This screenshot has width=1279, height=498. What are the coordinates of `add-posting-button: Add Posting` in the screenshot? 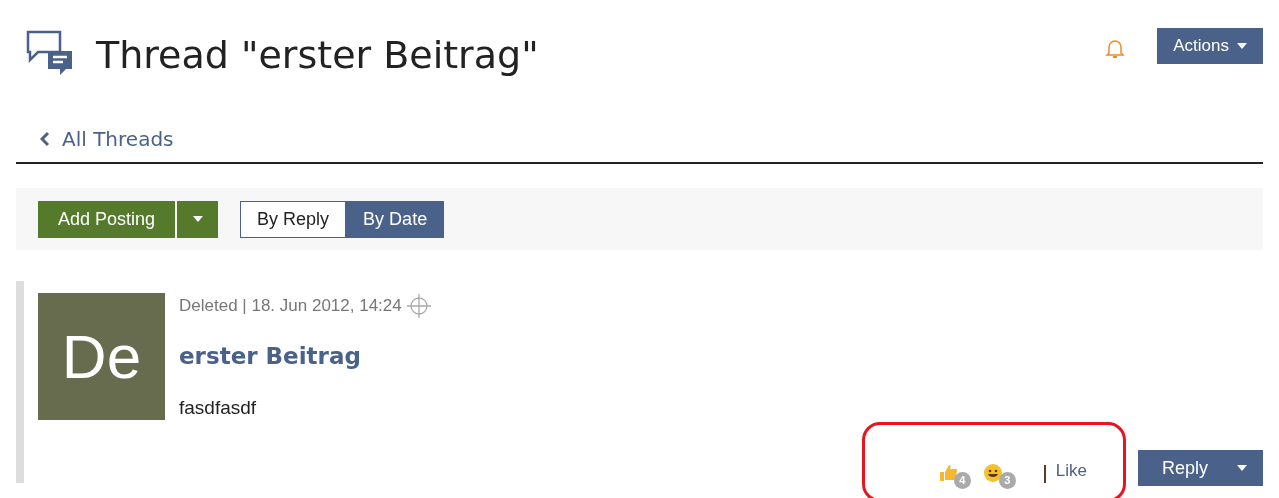 It's located at (107, 219).